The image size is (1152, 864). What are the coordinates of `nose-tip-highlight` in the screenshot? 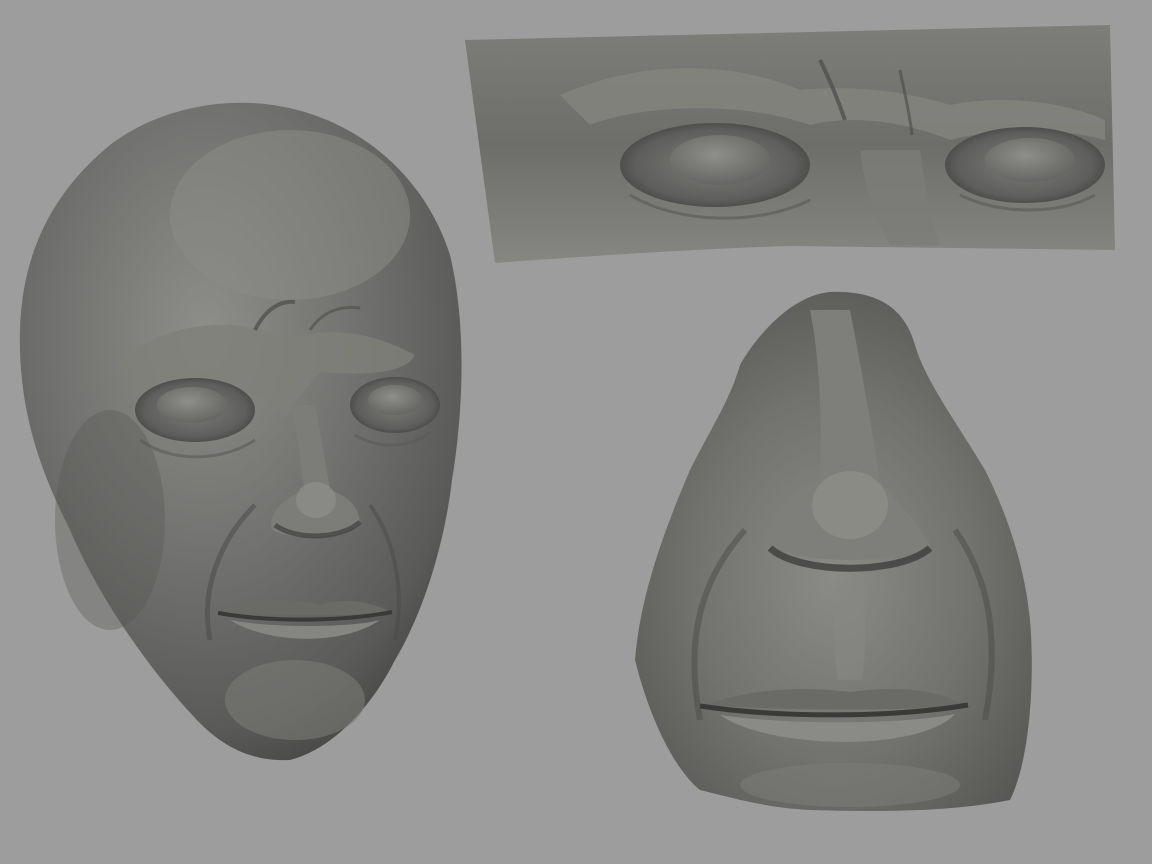 It's located at (316, 500).